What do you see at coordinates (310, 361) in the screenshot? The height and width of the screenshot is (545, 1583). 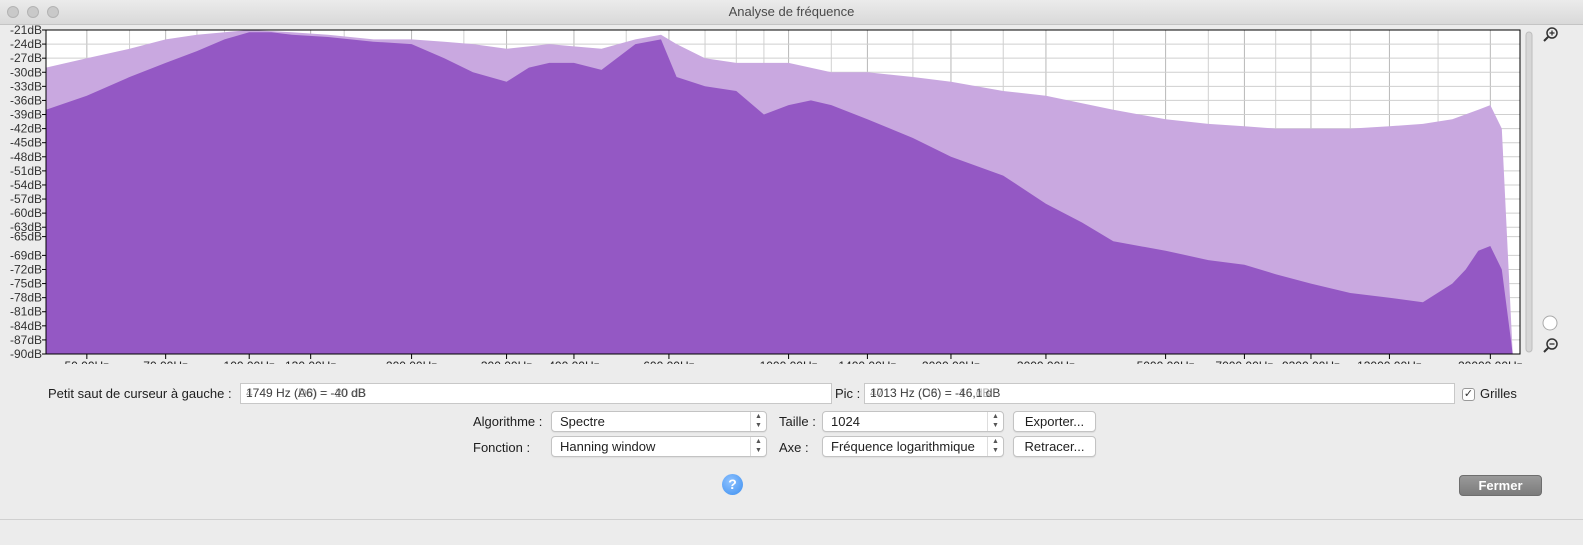 I see `x-tick-label: 130,00Hz` at bounding box center [310, 361].